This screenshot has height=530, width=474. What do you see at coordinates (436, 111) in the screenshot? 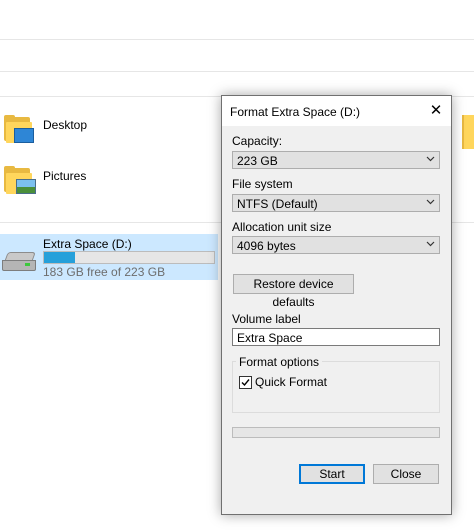
I see `close-icon: ✕` at bounding box center [436, 111].